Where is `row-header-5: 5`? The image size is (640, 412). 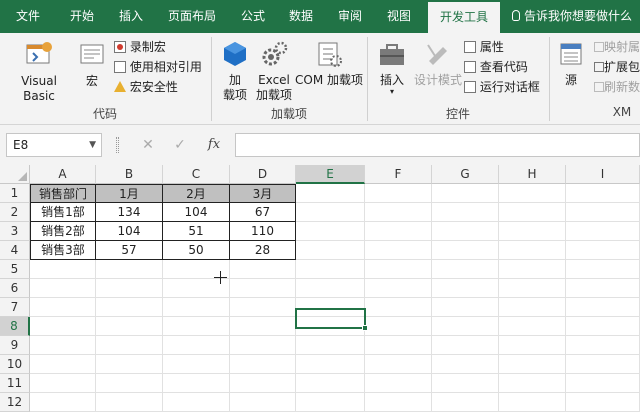 row-header-5: 5 is located at coordinates (15, 269).